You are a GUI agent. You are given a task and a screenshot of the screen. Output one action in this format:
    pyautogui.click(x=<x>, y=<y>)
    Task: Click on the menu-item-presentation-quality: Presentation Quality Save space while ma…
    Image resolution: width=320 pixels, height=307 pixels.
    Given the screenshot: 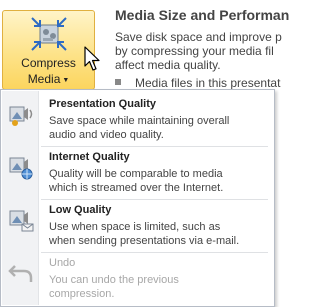 What is the action you would take?
    pyautogui.click(x=137, y=120)
    